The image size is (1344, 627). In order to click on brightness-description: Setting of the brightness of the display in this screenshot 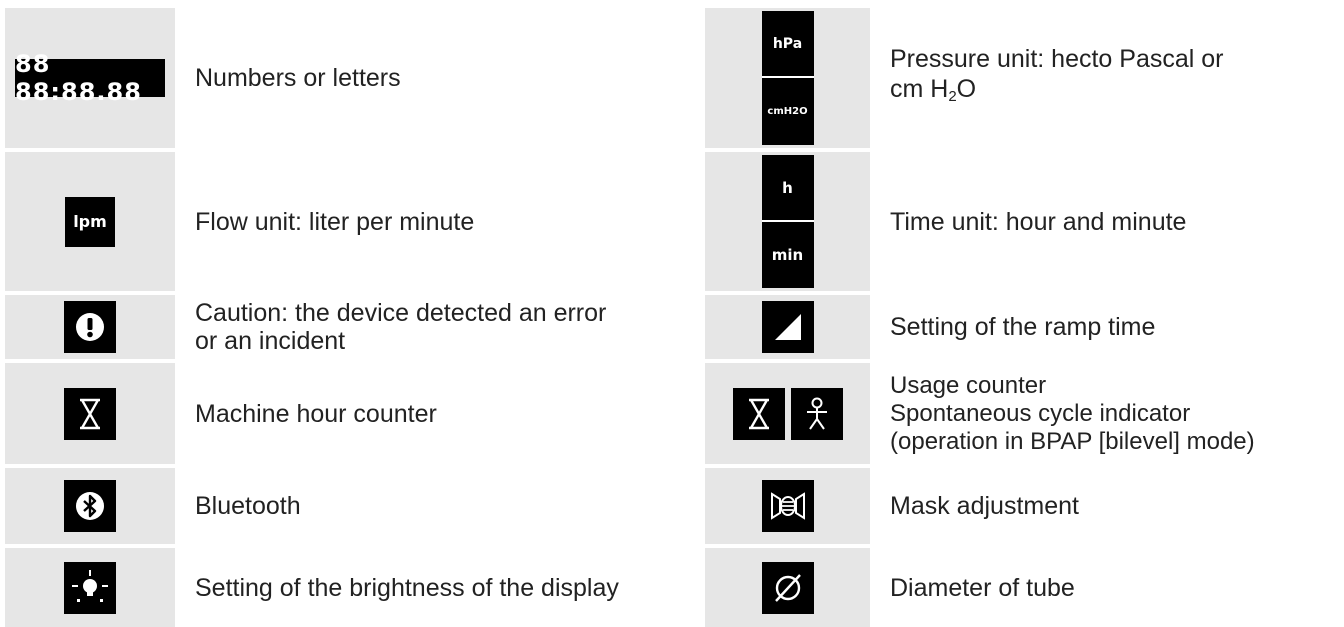, I will do `click(407, 587)`.